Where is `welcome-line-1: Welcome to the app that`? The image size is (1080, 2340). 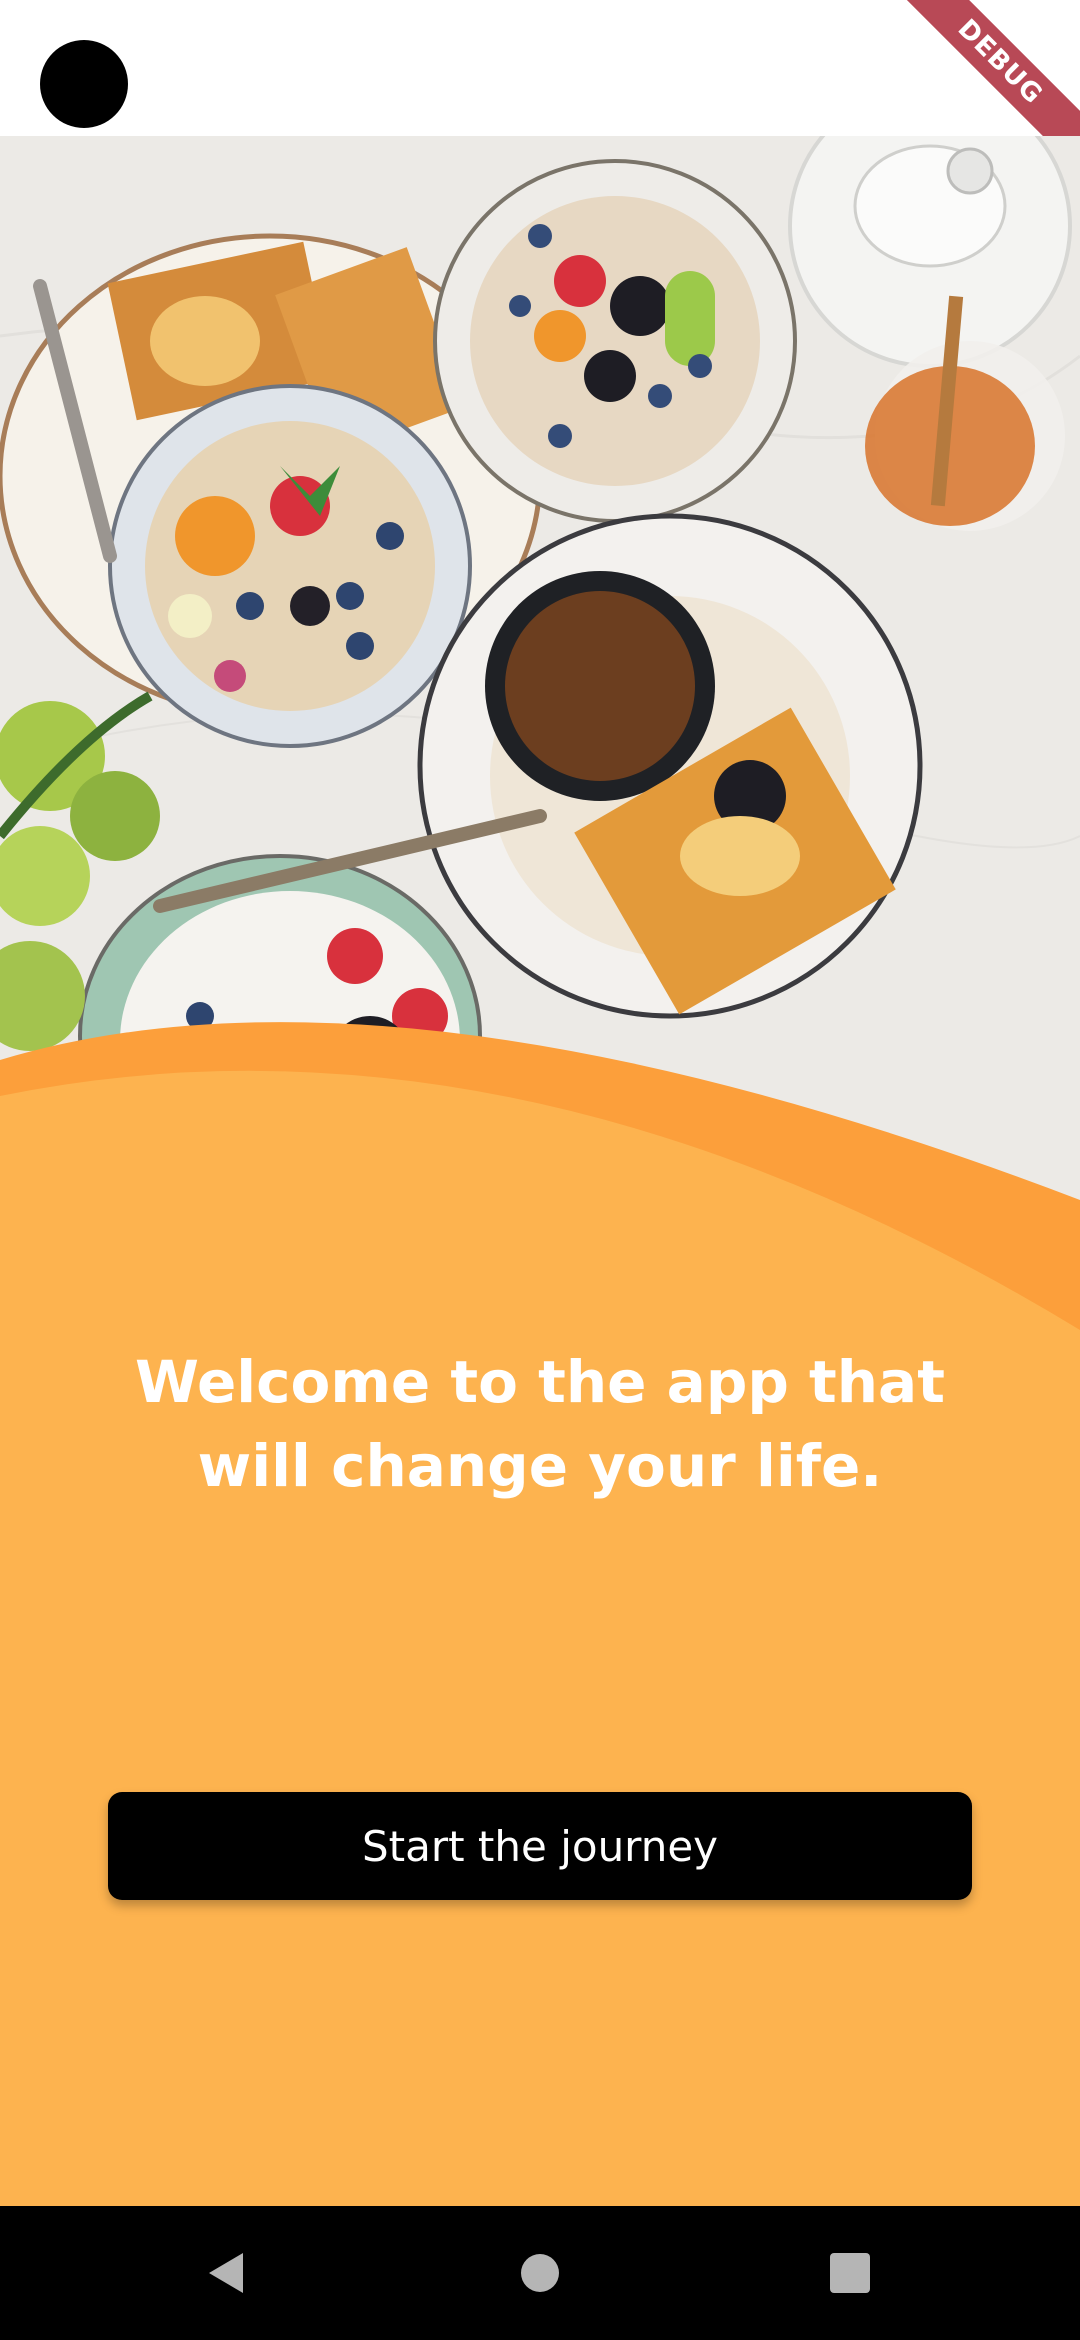
welcome-line-1: Welcome to the app that is located at coordinates (540, 1382).